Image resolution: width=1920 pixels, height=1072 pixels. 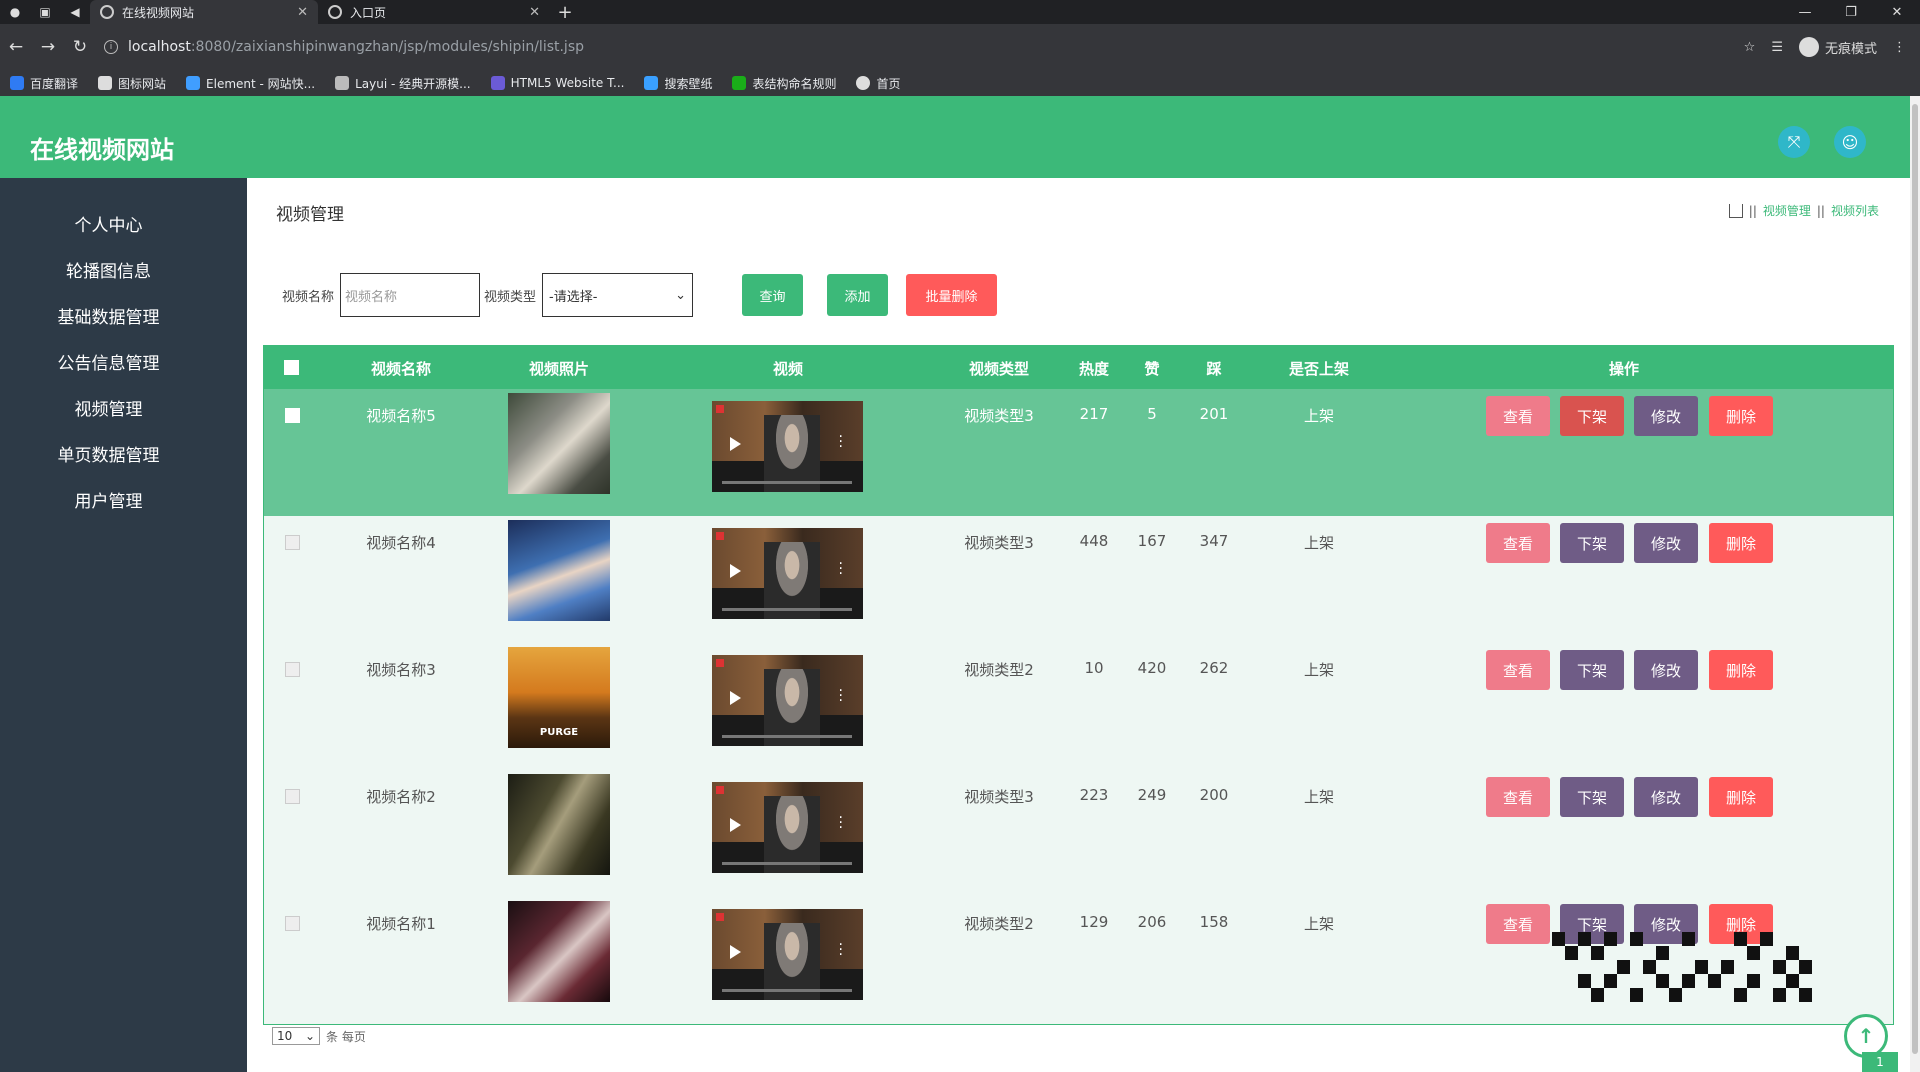 I want to click on pinned-tab-icon: ▣, so click(x=45, y=12).